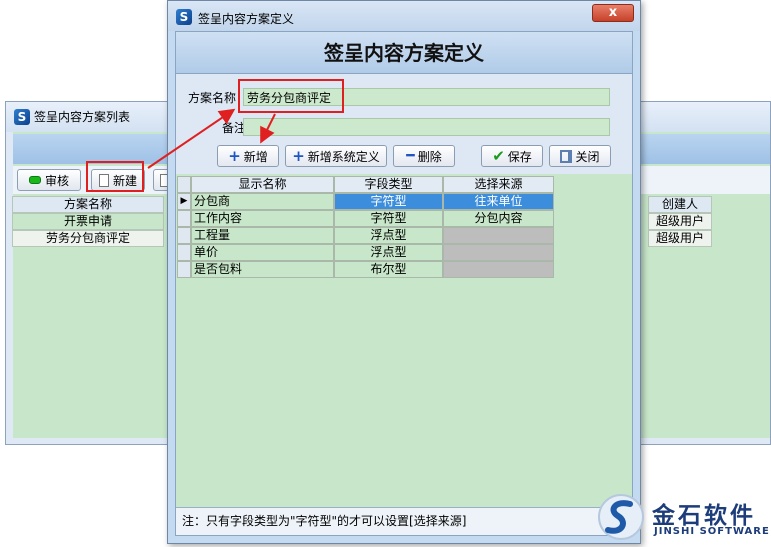 This screenshot has width=771, height=547. Describe the element at coordinates (712, 531) in the screenshot. I see `brand-name-en: JINSHI SOFTWARE` at that location.